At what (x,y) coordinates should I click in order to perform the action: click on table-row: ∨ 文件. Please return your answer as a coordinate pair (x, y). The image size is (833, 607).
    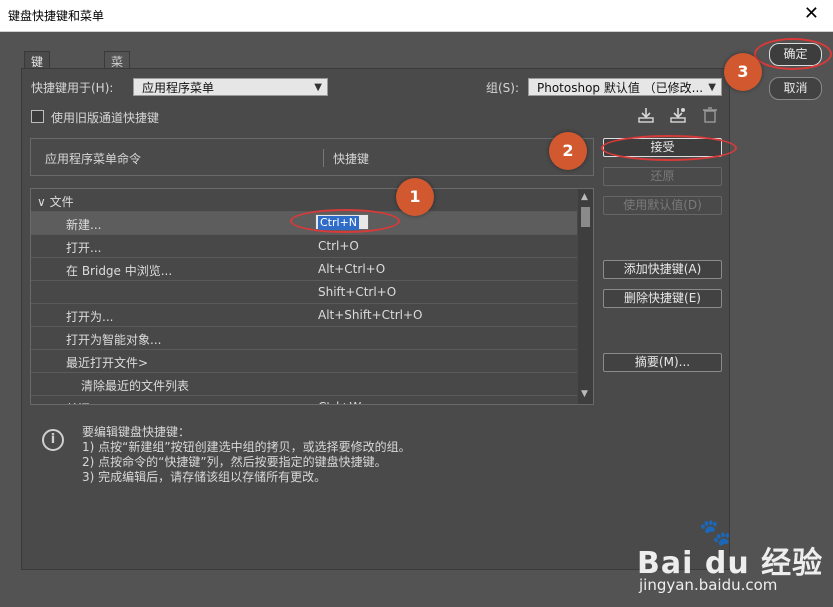
    Looking at the image, I should click on (304, 200).